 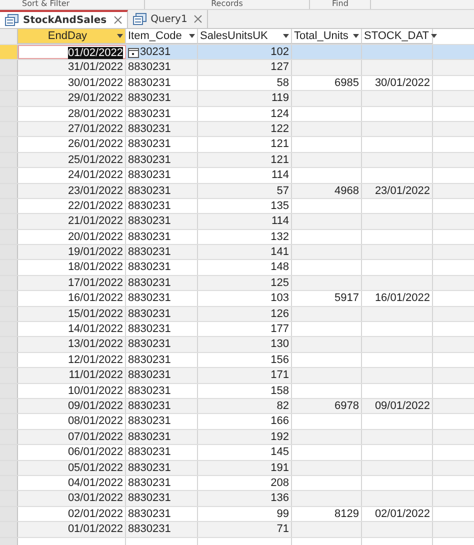 What do you see at coordinates (245, 144) in the screenshot?
I see `table-cell: 121` at bounding box center [245, 144].